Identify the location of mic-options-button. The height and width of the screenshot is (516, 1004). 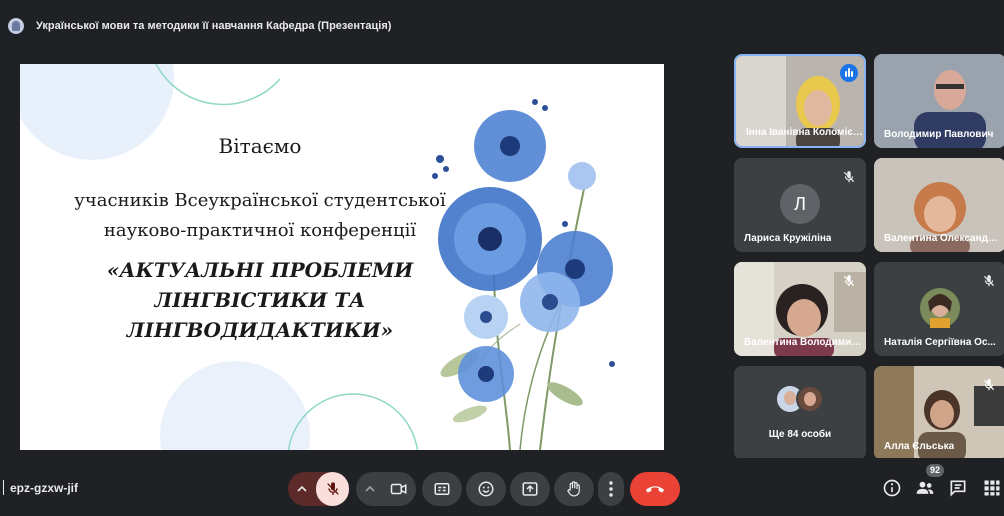
(302, 489).